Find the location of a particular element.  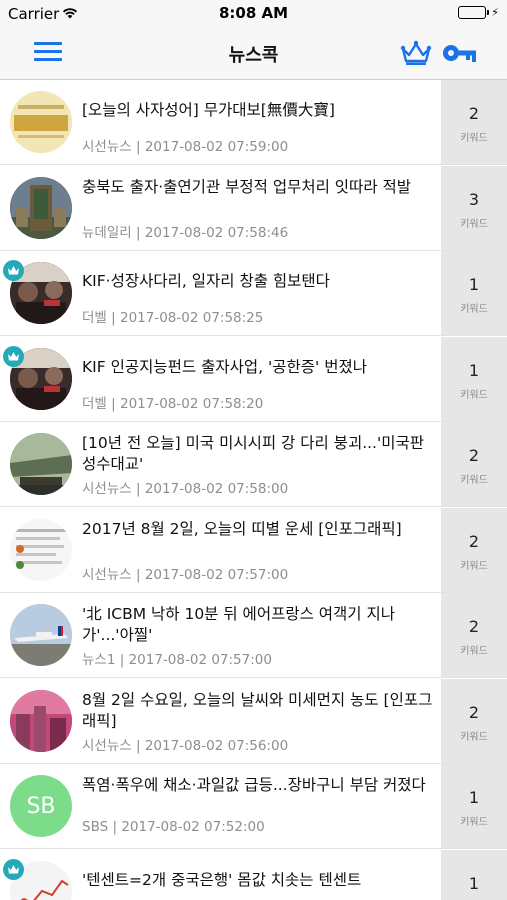

article-meta: 시선뉴스 | 2017-08-02 07:57:00 is located at coordinates (185, 573).